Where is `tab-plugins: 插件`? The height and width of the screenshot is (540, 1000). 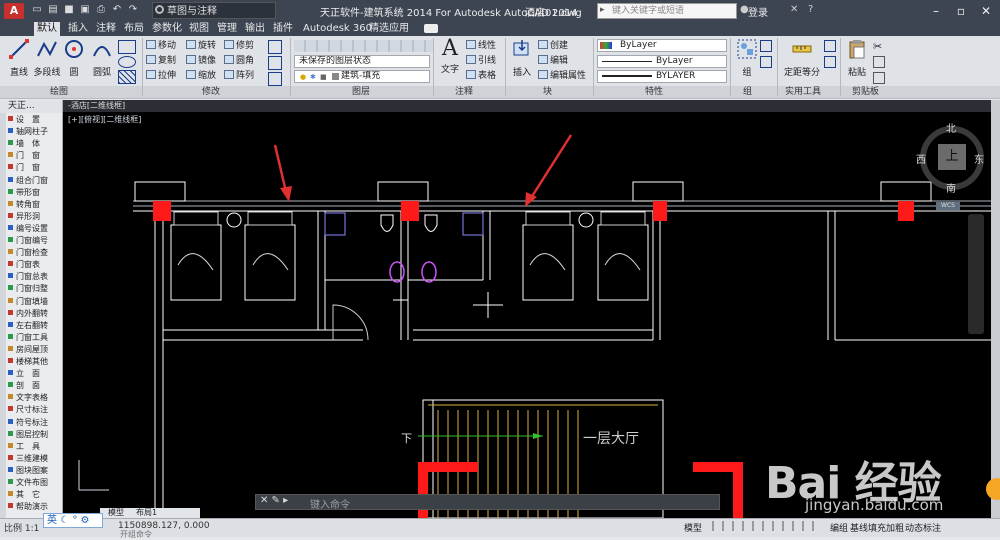
tab-plugins: 插件 is located at coordinates (283, 29).